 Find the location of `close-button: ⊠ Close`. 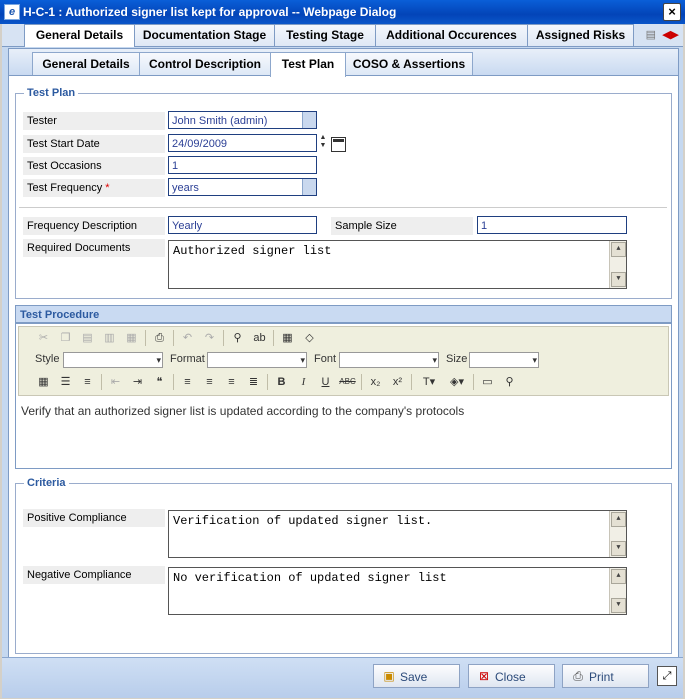

close-button: ⊠ Close is located at coordinates (511, 676).